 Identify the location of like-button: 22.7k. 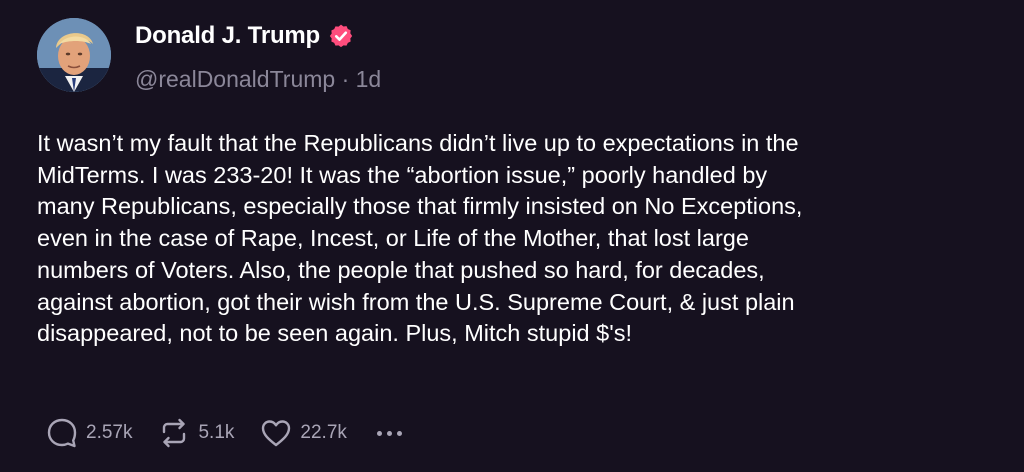
(302, 433).